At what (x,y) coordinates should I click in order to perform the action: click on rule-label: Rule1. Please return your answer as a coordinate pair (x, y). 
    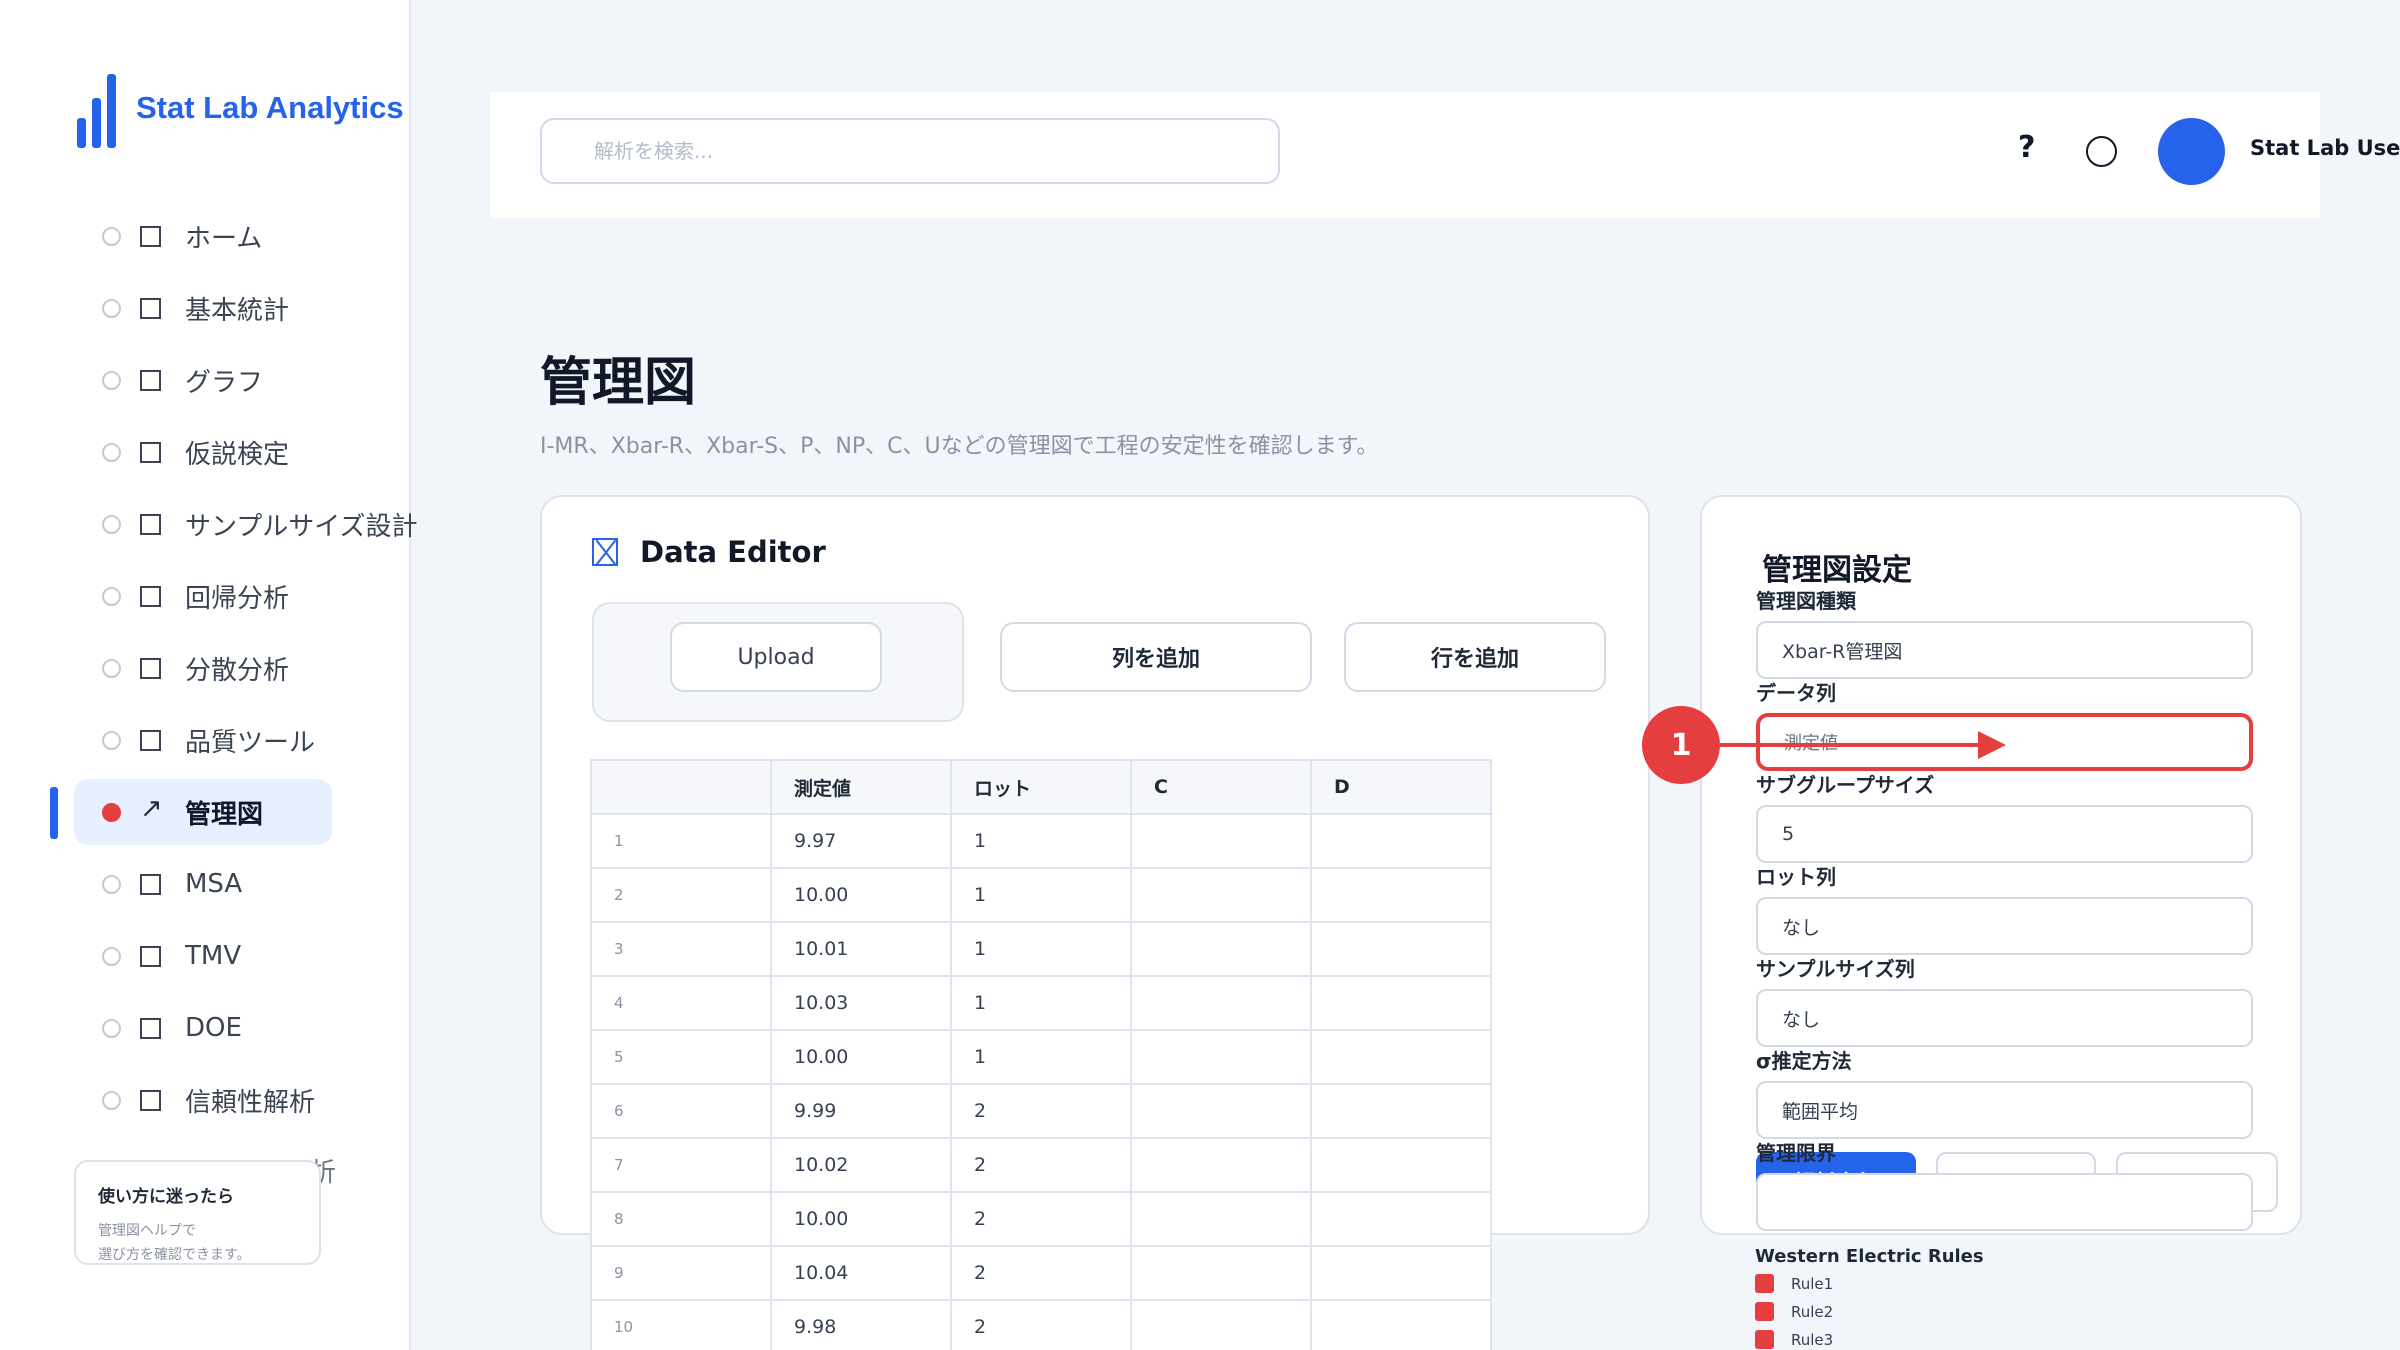
    Looking at the image, I should click on (1812, 1283).